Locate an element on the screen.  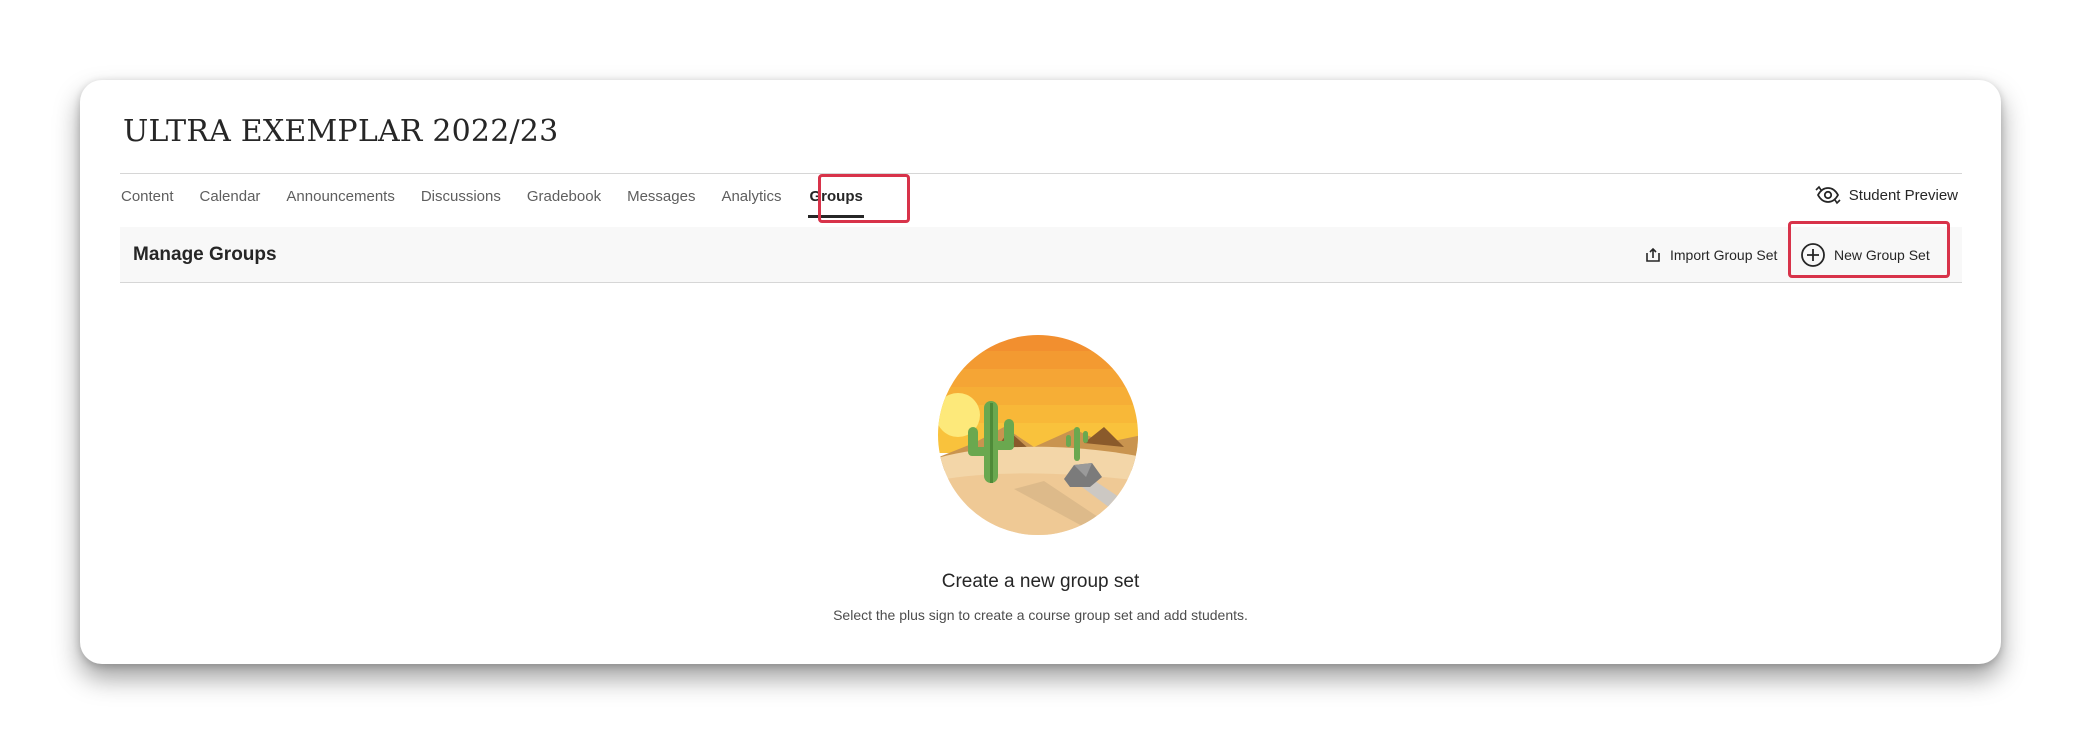
import-group-set-label: Import Group Set is located at coordinates (1724, 254).